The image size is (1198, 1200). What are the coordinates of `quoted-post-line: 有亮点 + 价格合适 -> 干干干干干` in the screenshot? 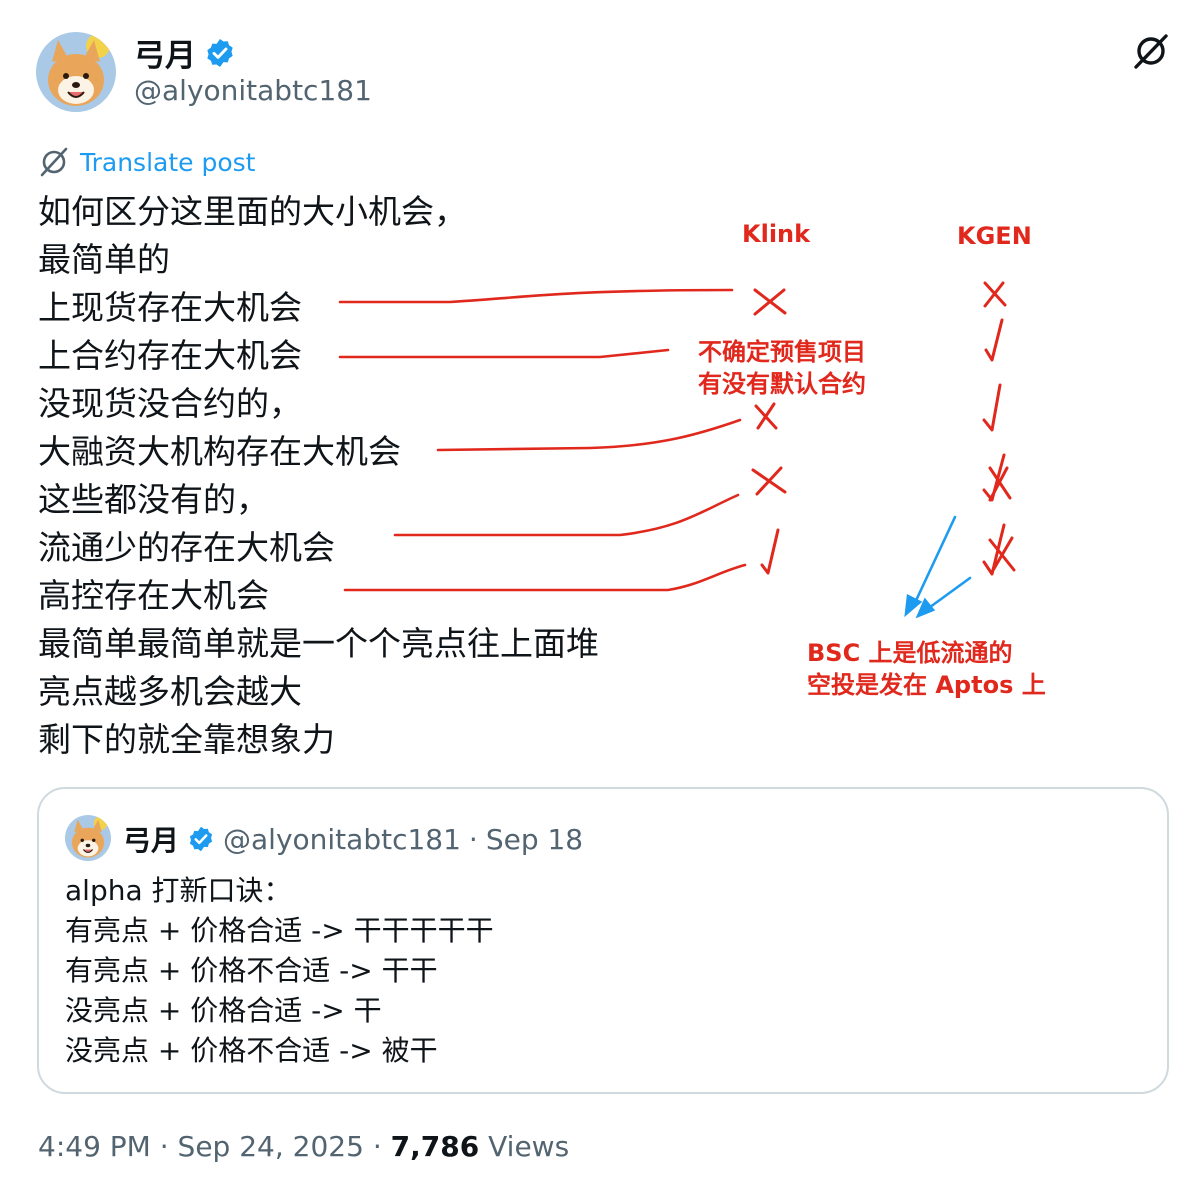 It's located at (279, 930).